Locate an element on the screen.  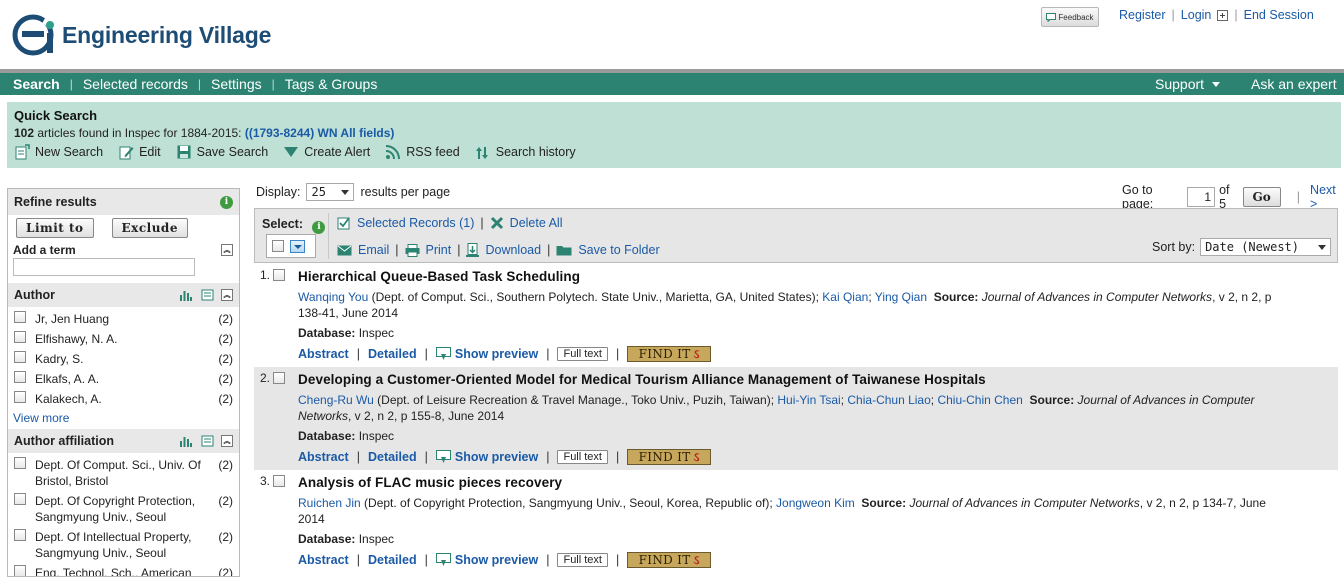
delete-all-link: Delete All is located at coordinates (536, 223).